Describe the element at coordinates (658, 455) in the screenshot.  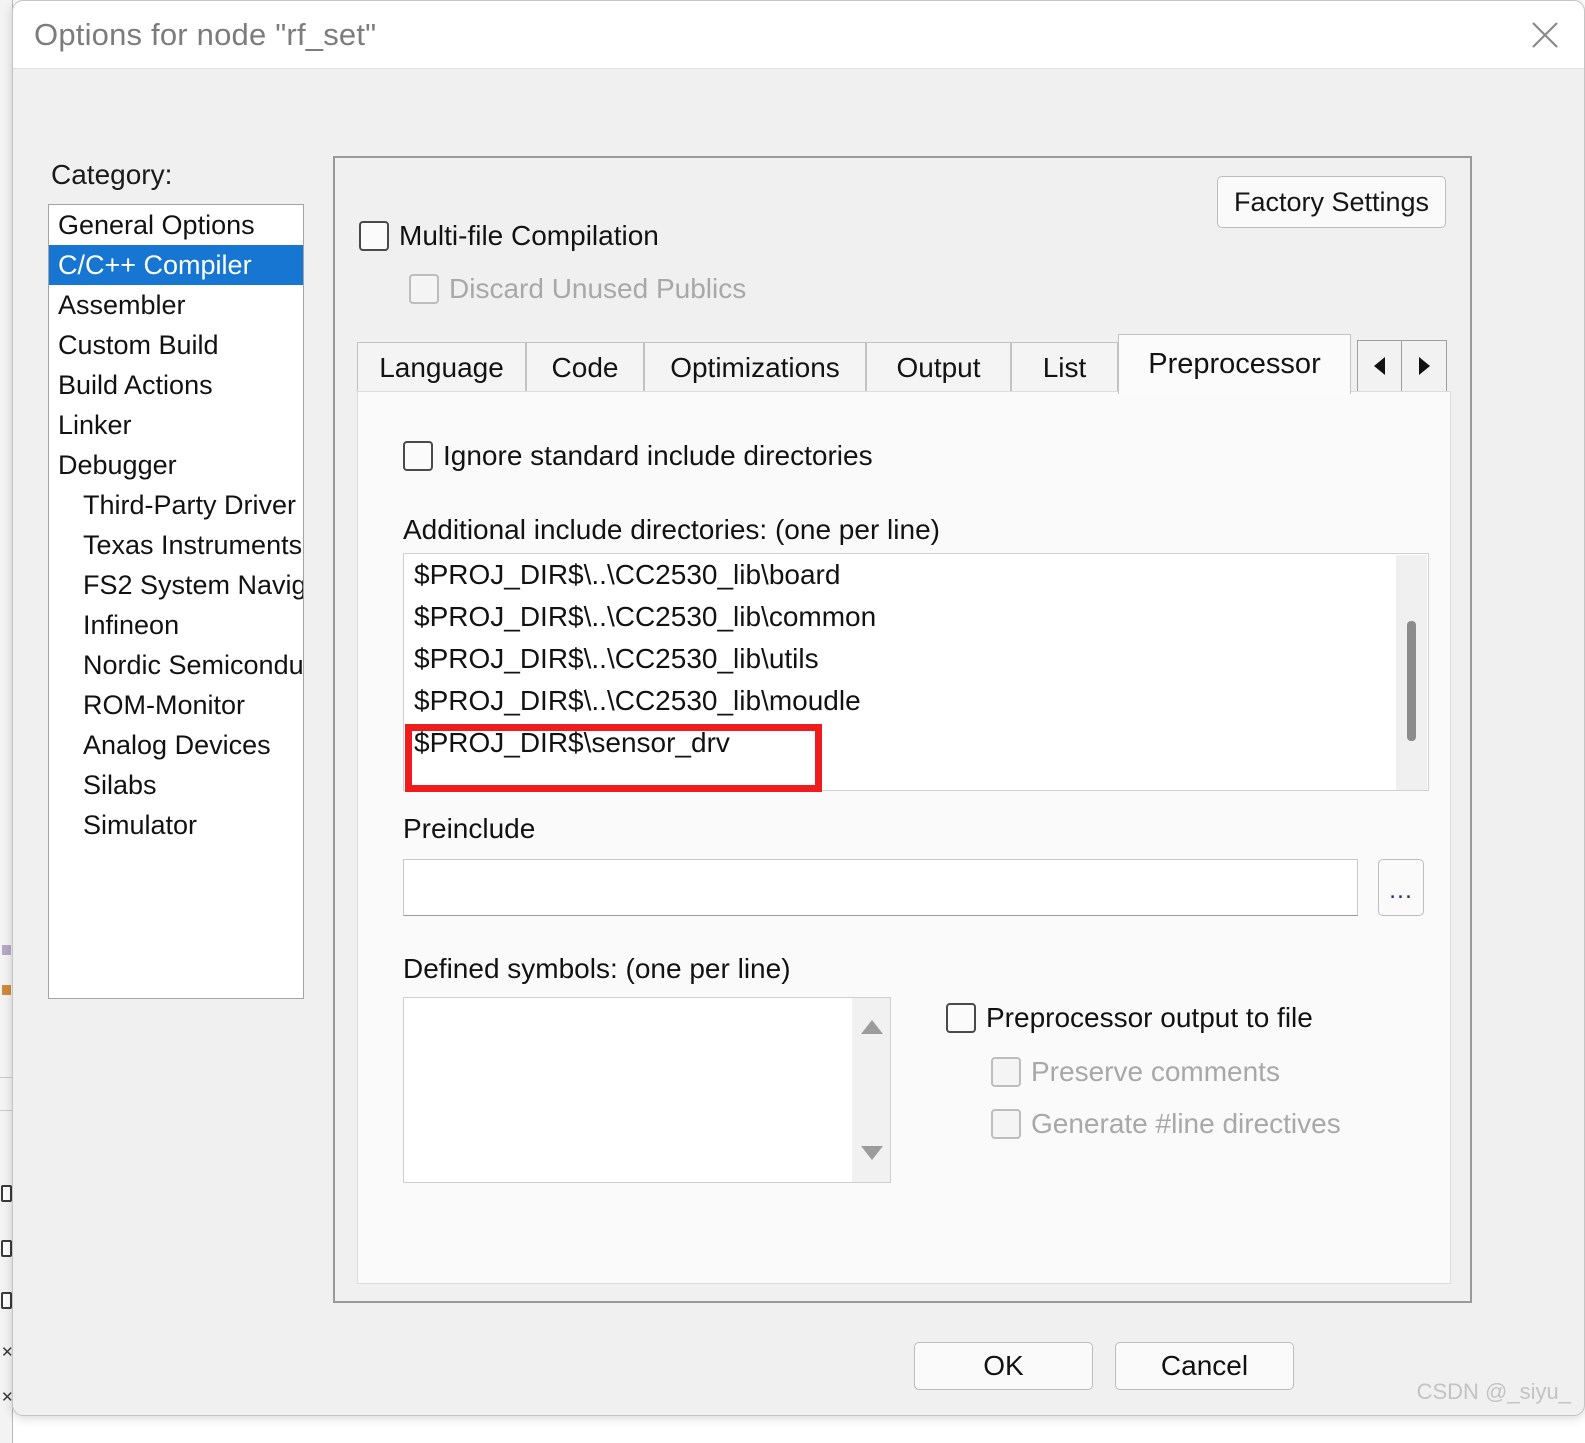
I see `ignore-standard-include-label: Ignore standard include directories` at that location.